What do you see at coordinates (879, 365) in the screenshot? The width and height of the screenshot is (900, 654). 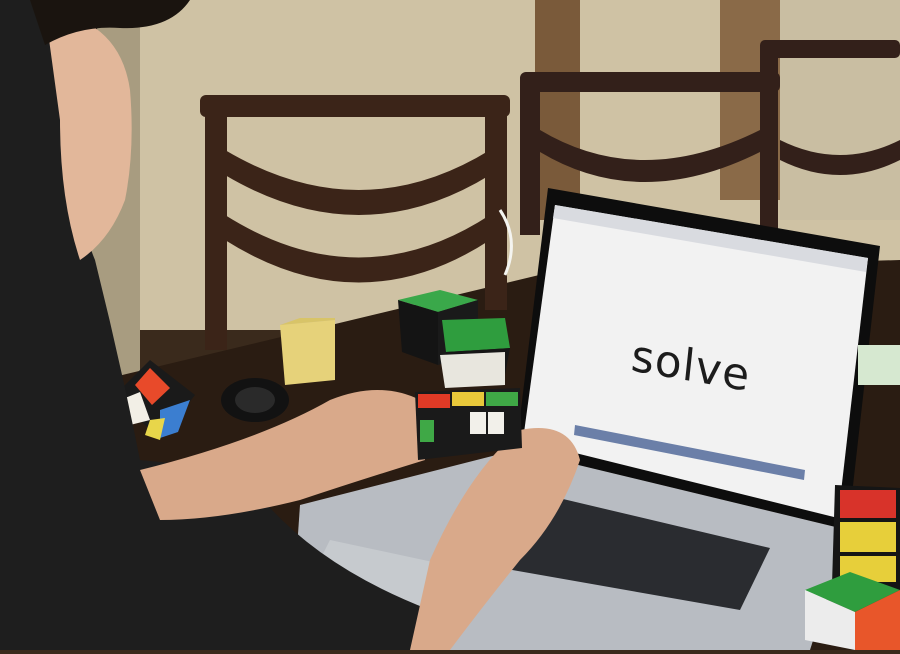 I see `paper-right` at bounding box center [879, 365].